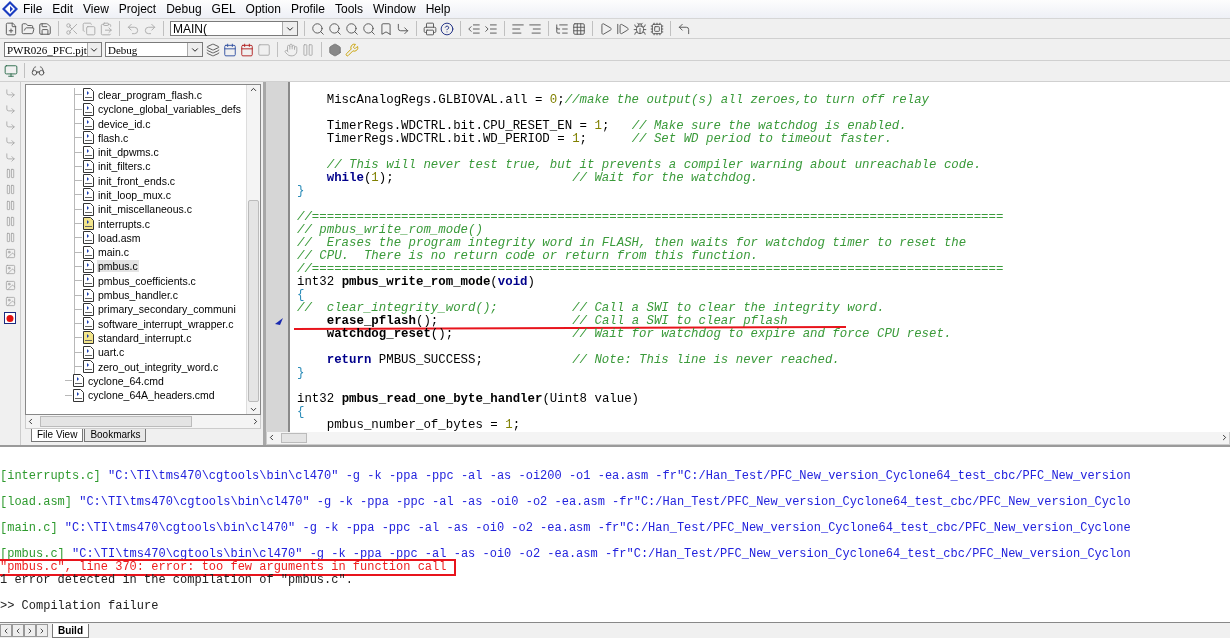 This screenshot has height=638, width=1230. What do you see at coordinates (169, 109) in the screenshot?
I see `tree-item: cyclone_global_variables_defs` at bounding box center [169, 109].